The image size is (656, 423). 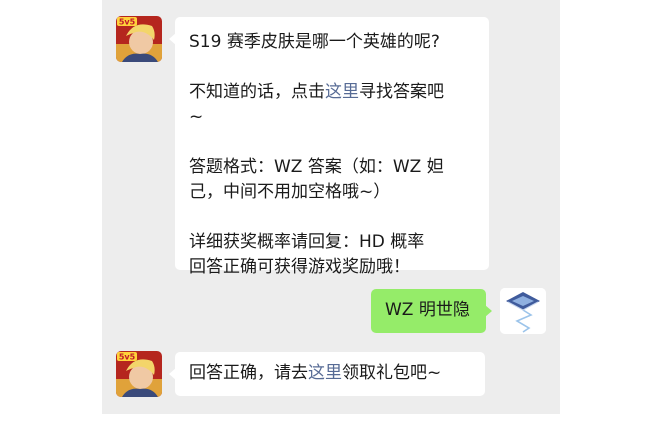 I want to click on outgoing-message-bubble: WZ 明世隐, so click(x=431, y=311).